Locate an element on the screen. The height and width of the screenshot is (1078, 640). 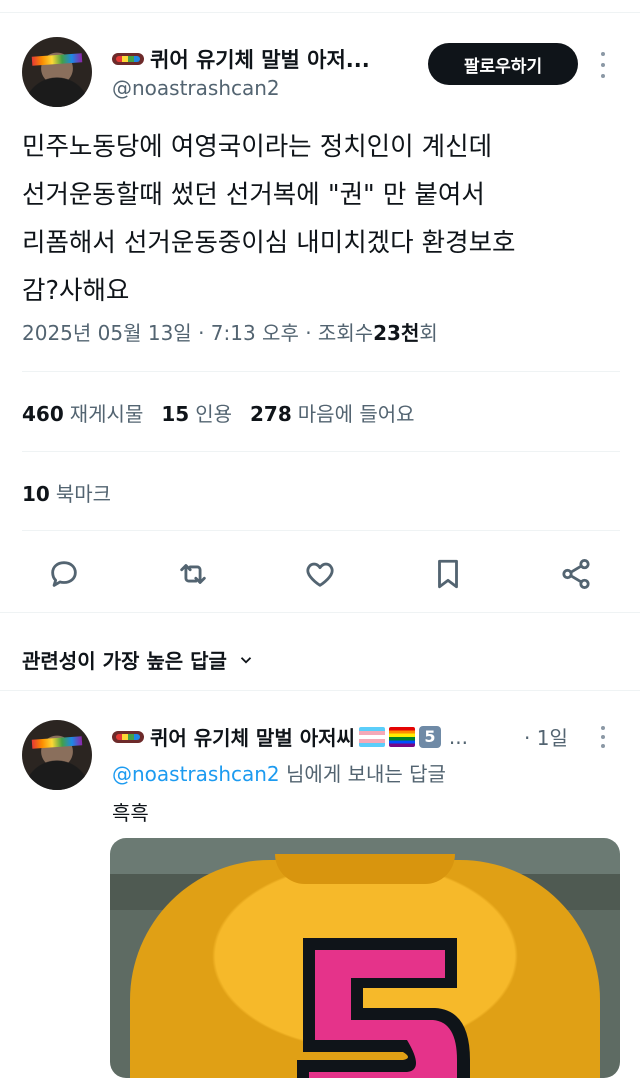
author-handle: @noastrashcan2 is located at coordinates (196, 88).